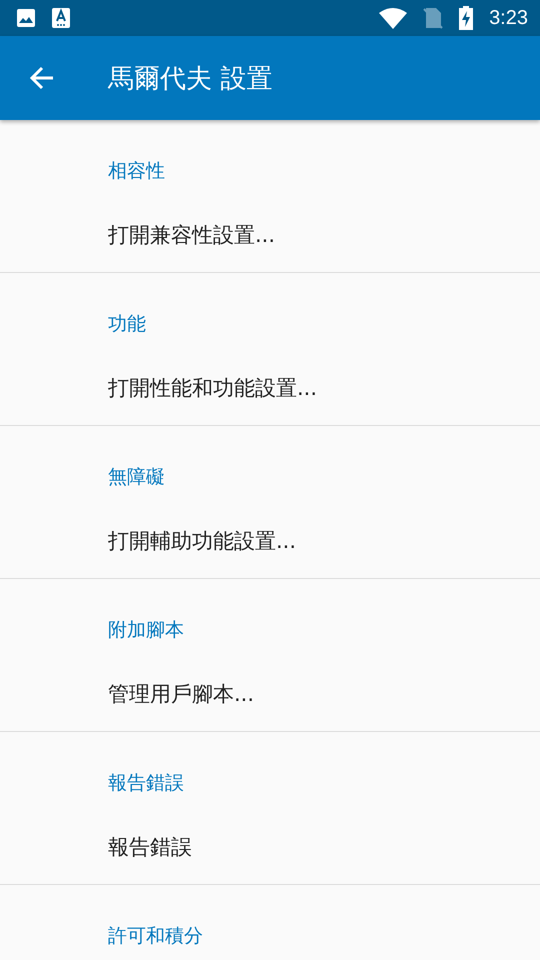  What do you see at coordinates (190, 79) in the screenshot?
I see `screen-title: 馬爾代夫 設置` at bounding box center [190, 79].